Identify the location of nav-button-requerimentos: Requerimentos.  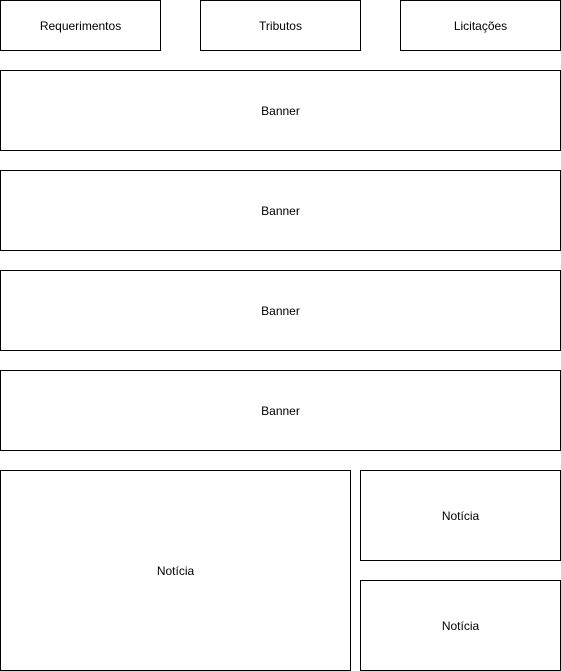
(80, 25).